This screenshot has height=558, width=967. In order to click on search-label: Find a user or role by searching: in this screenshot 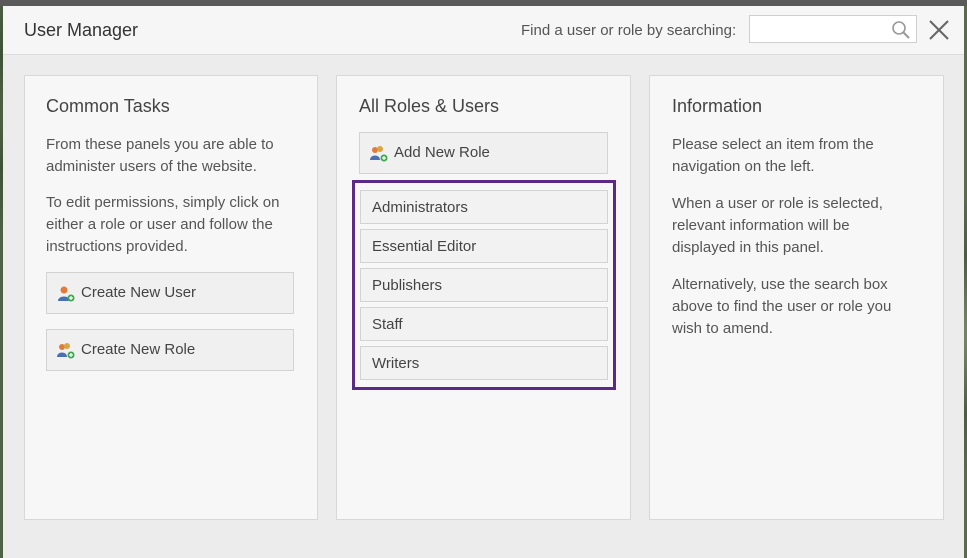, I will do `click(629, 30)`.